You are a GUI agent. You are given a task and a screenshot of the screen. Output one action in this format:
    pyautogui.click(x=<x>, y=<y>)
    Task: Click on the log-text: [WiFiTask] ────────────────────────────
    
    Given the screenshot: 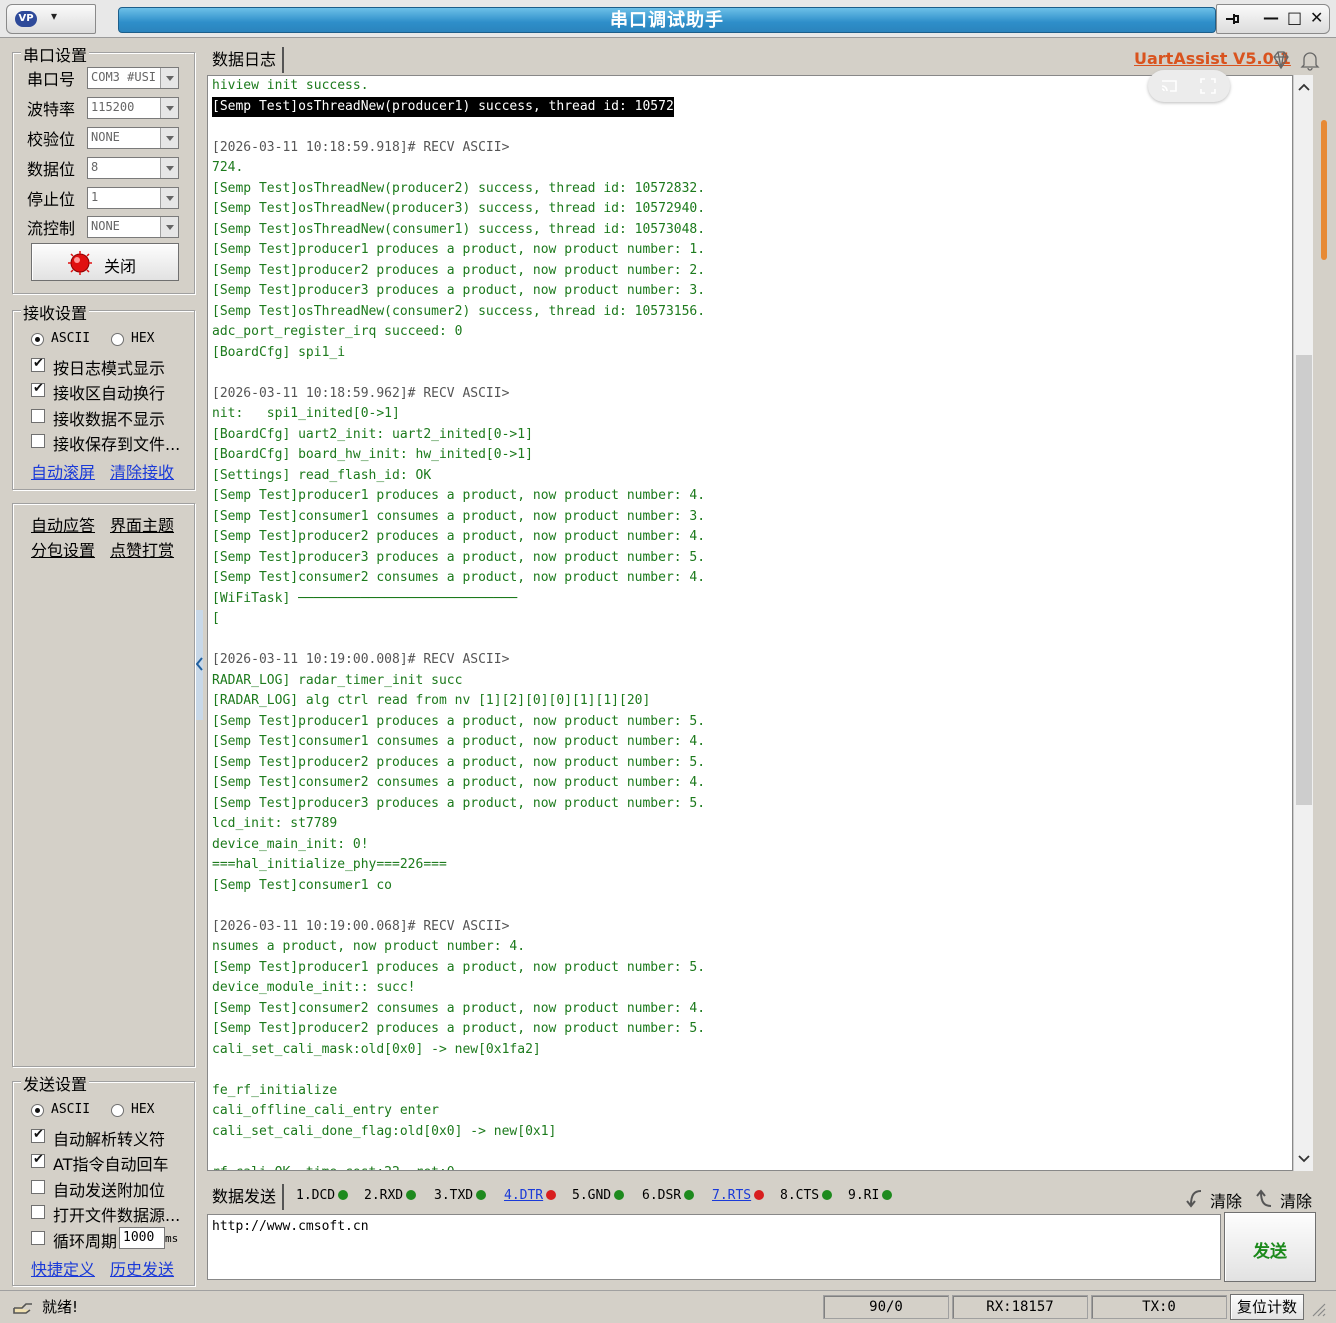 What is the action you would take?
    pyautogui.click(x=365, y=598)
    